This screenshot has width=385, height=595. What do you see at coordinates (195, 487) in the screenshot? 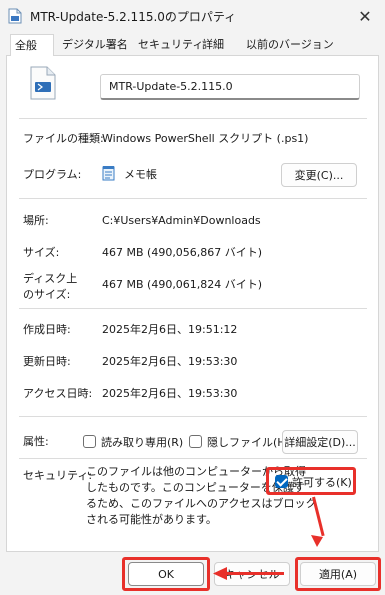
I see `security-text-line: したものです。このコンピューターを保護す` at bounding box center [195, 487].